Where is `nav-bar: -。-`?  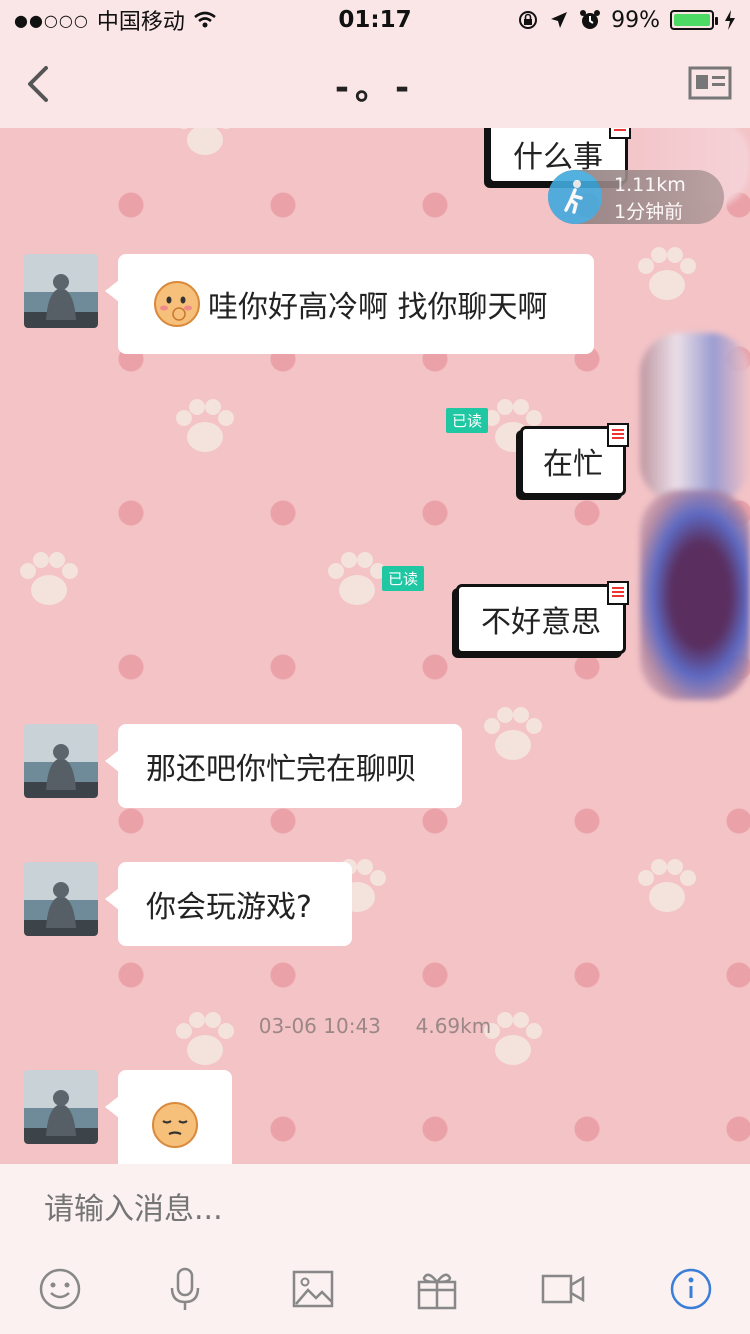
nav-bar: -。- is located at coordinates (375, 84).